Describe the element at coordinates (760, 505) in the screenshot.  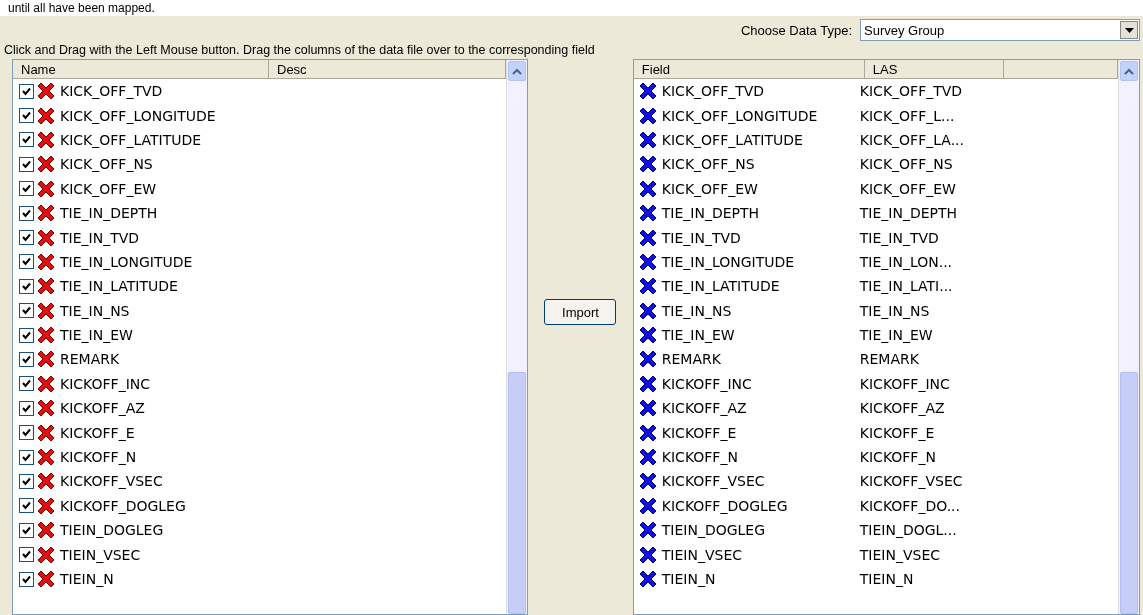
I see `field-name: KICKOFF_DOGLEG` at that location.